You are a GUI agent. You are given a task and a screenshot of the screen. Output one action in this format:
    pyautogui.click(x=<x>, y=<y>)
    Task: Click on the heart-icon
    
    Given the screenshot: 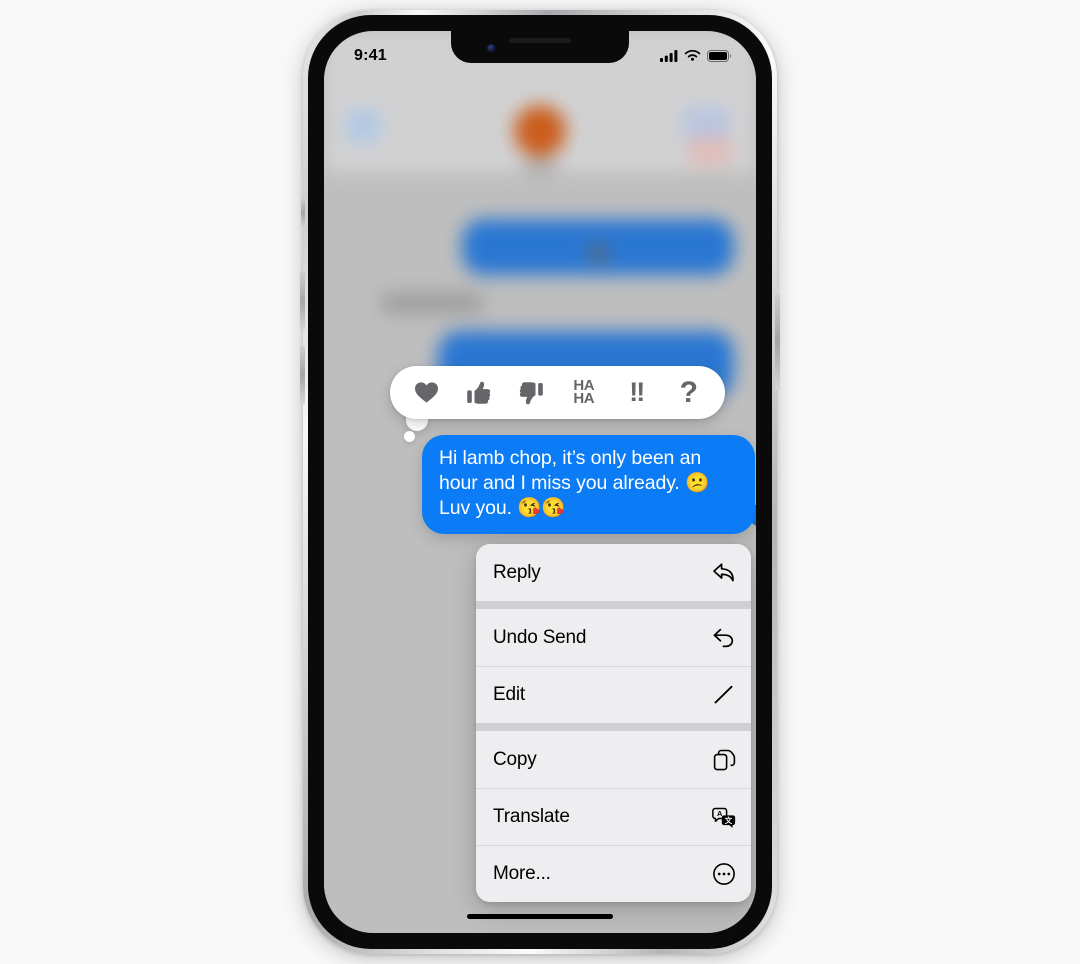 What is the action you would take?
    pyautogui.click(x=426, y=392)
    